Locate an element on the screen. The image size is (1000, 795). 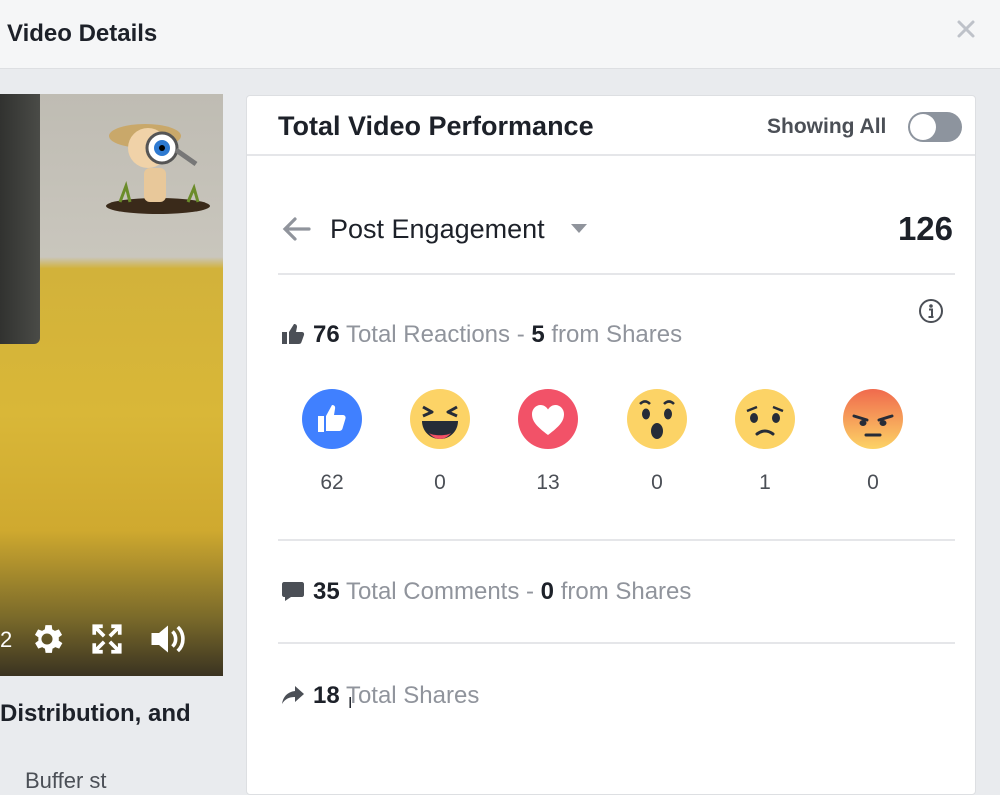
fullscreen-icon is located at coordinates (107, 639).